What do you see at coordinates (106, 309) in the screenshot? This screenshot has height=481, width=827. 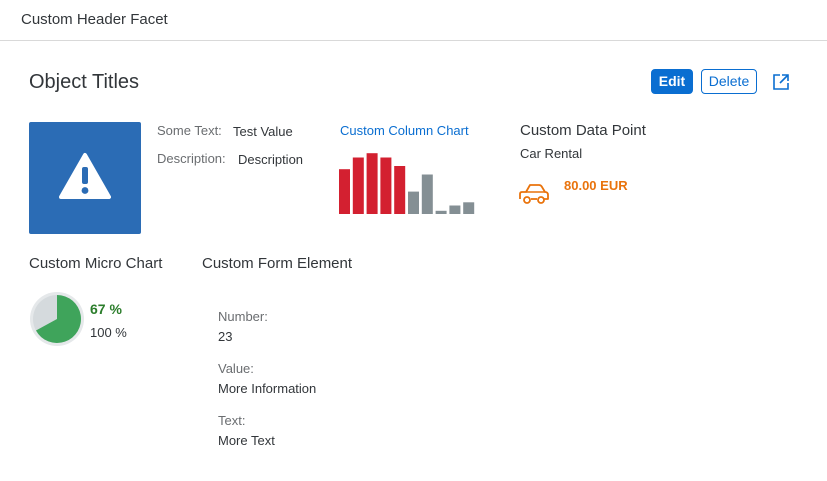 I see `micro-chart-percent: 67 %` at bounding box center [106, 309].